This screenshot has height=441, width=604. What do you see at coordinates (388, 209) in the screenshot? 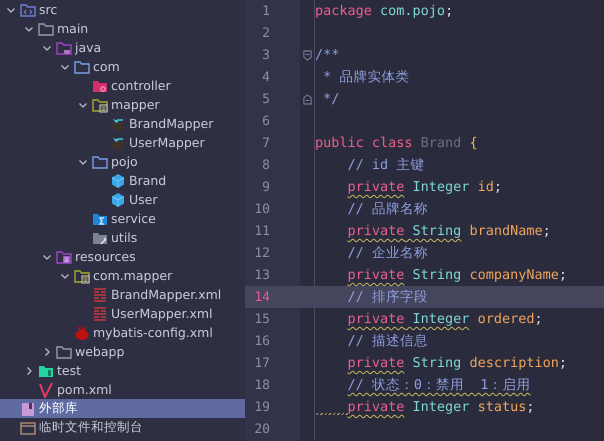
I see `code-line: // 品牌名称` at bounding box center [388, 209].